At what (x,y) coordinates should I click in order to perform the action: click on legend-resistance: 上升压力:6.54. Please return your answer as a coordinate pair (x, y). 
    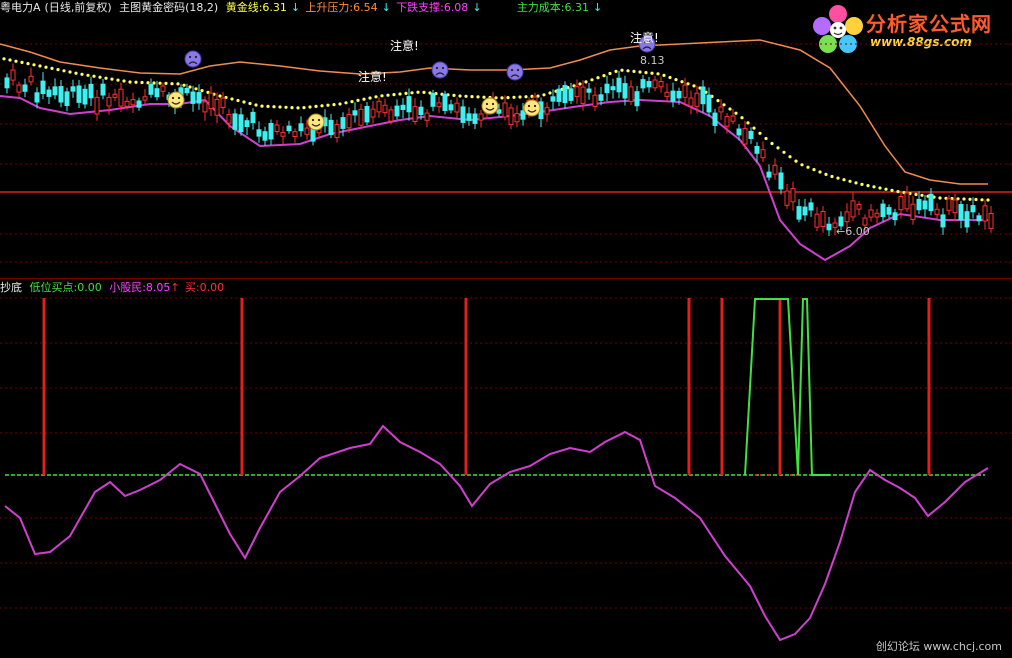
    Looking at the image, I should click on (341, 7).